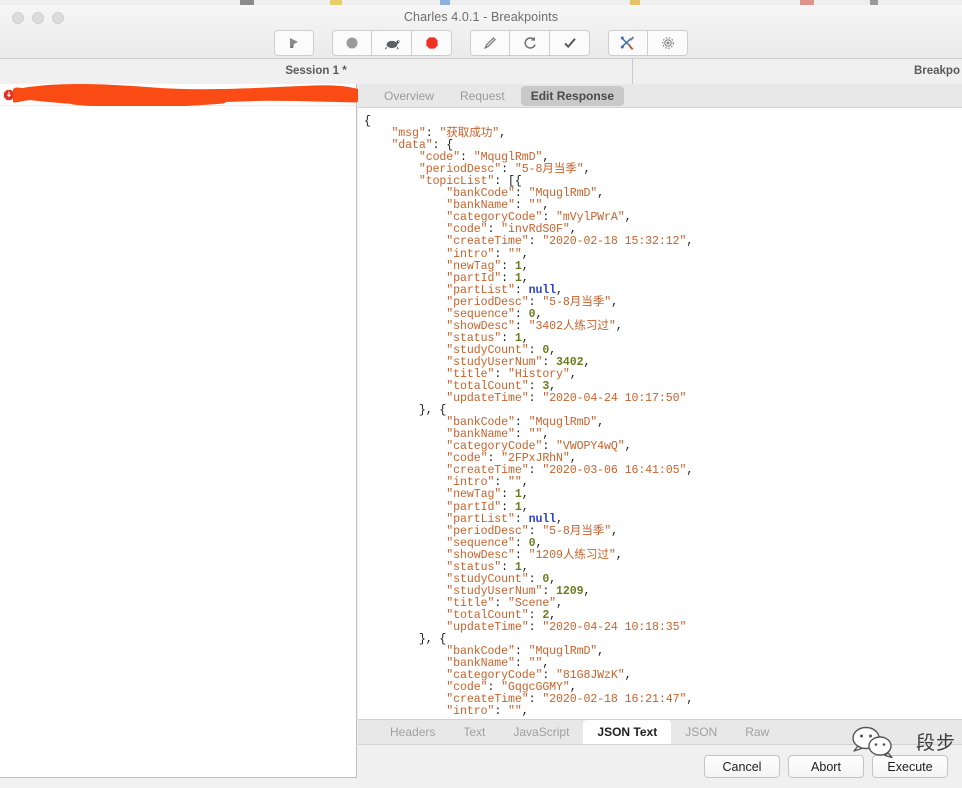  What do you see at coordinates (757, 732) in the screenshot?
I see `tab-raw: Raw` at bounding box center [757, 732].